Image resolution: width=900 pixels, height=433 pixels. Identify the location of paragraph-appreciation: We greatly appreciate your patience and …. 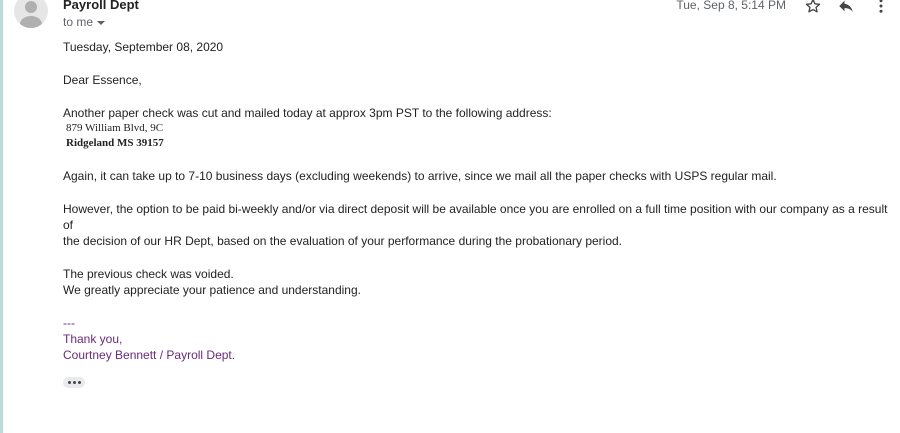
(212, 290).